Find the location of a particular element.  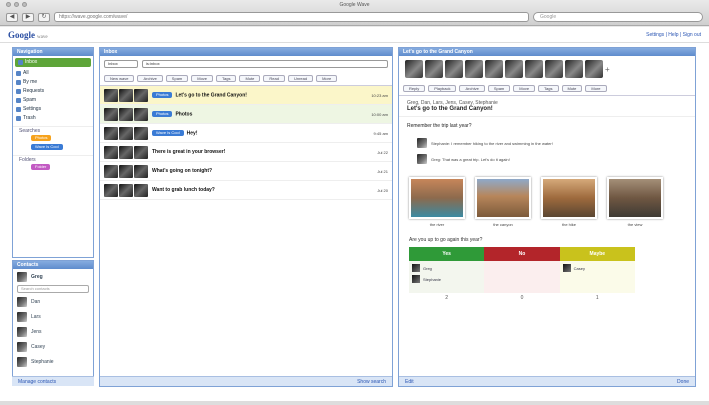

nav-item-trash: Trash is located at coordinates (53, 118).